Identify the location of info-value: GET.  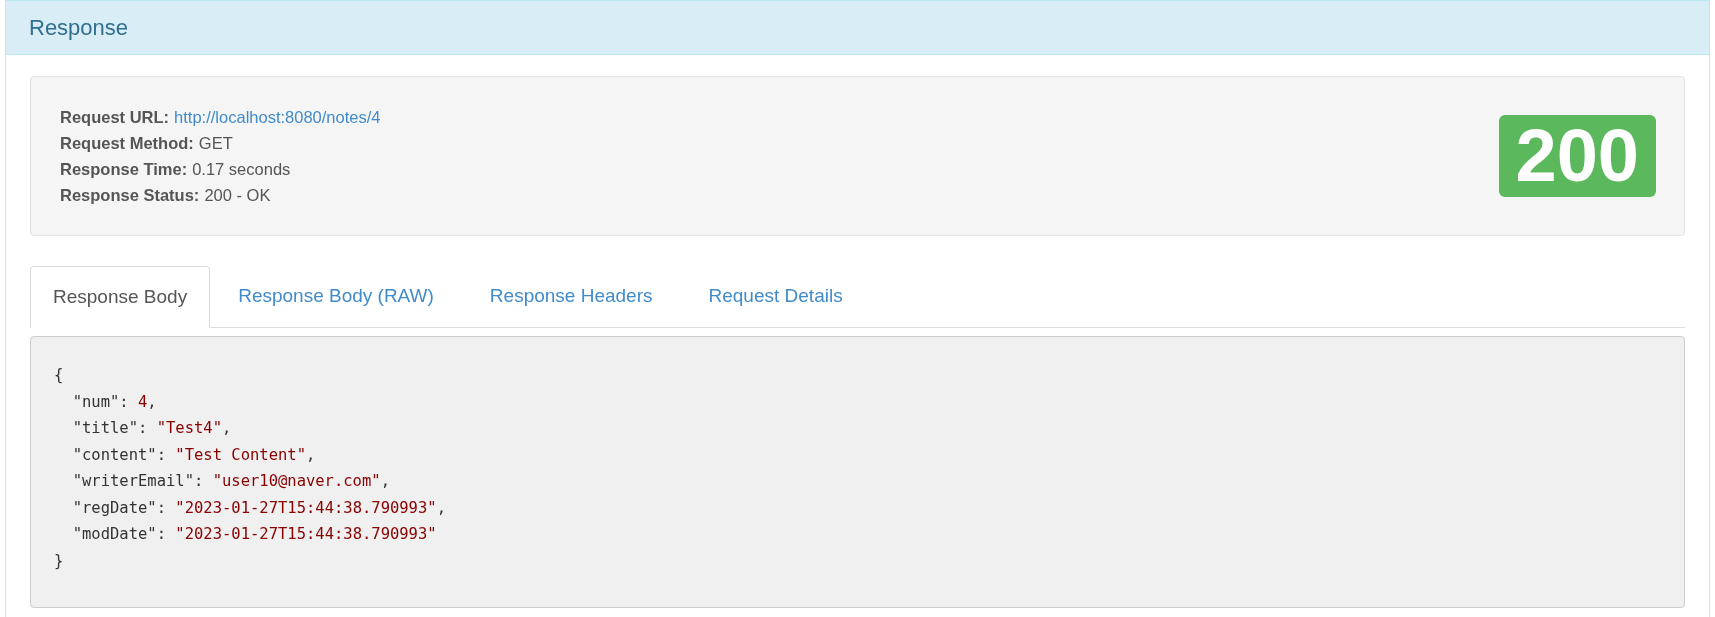
(215, 143).